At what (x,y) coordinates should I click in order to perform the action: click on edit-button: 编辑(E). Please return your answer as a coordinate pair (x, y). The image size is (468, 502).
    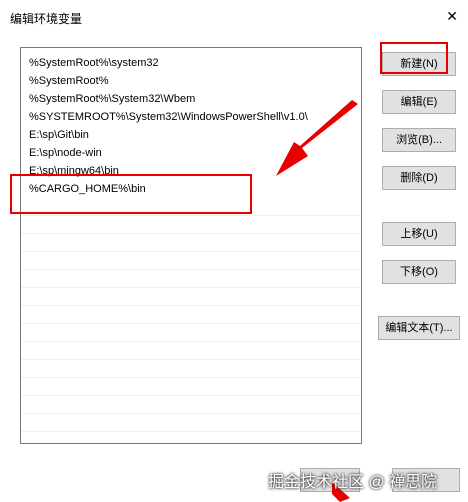
    Looking at the image, I should click on (419, 102).